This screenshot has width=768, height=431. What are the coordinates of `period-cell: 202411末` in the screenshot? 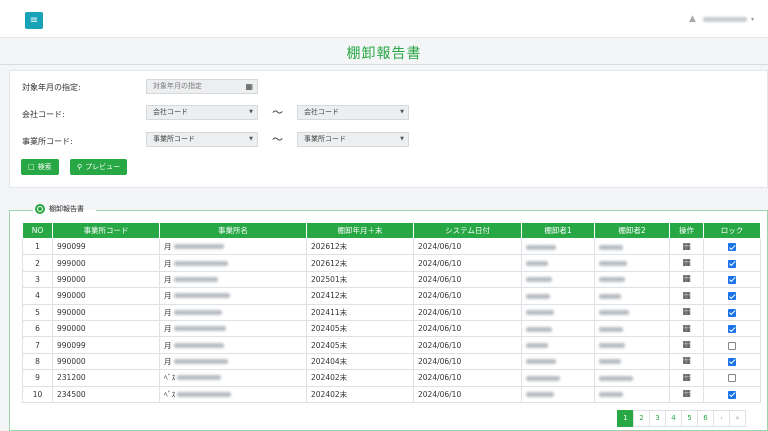 It's located at (360, 312).